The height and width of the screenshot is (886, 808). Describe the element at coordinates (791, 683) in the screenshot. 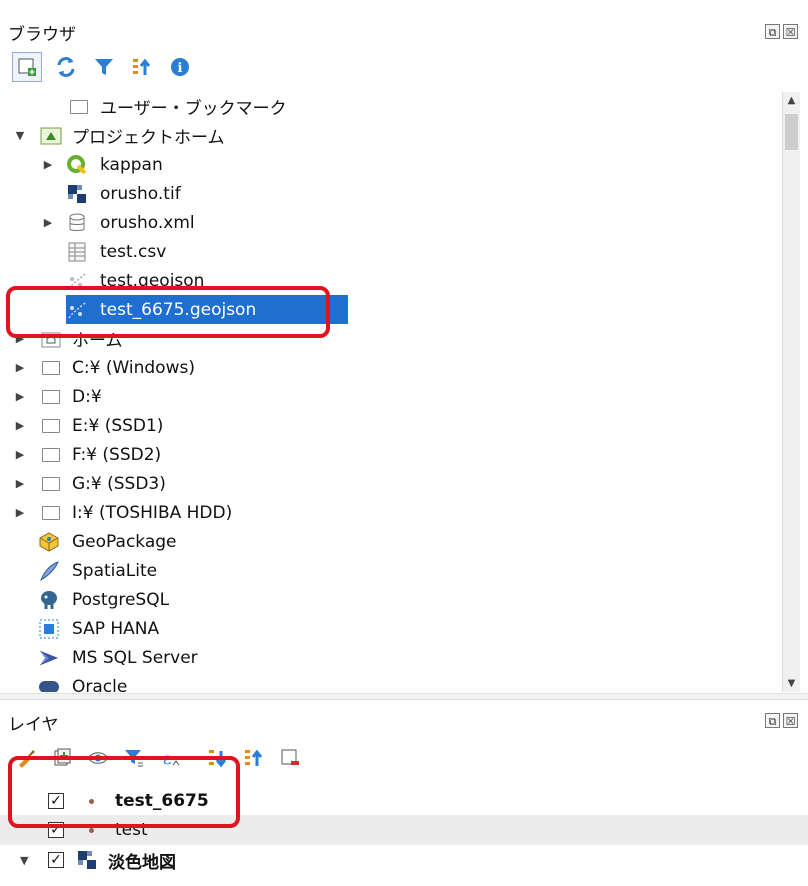

I see `scroll-down-button: ▼` at that location.